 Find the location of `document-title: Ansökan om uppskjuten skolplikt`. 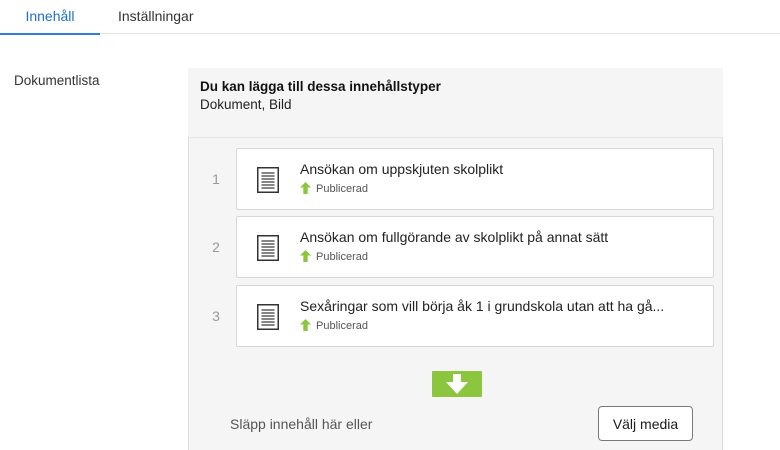

document-title: Ansökan om uppskjuten skolplikt is located at coordinates (402, 169).